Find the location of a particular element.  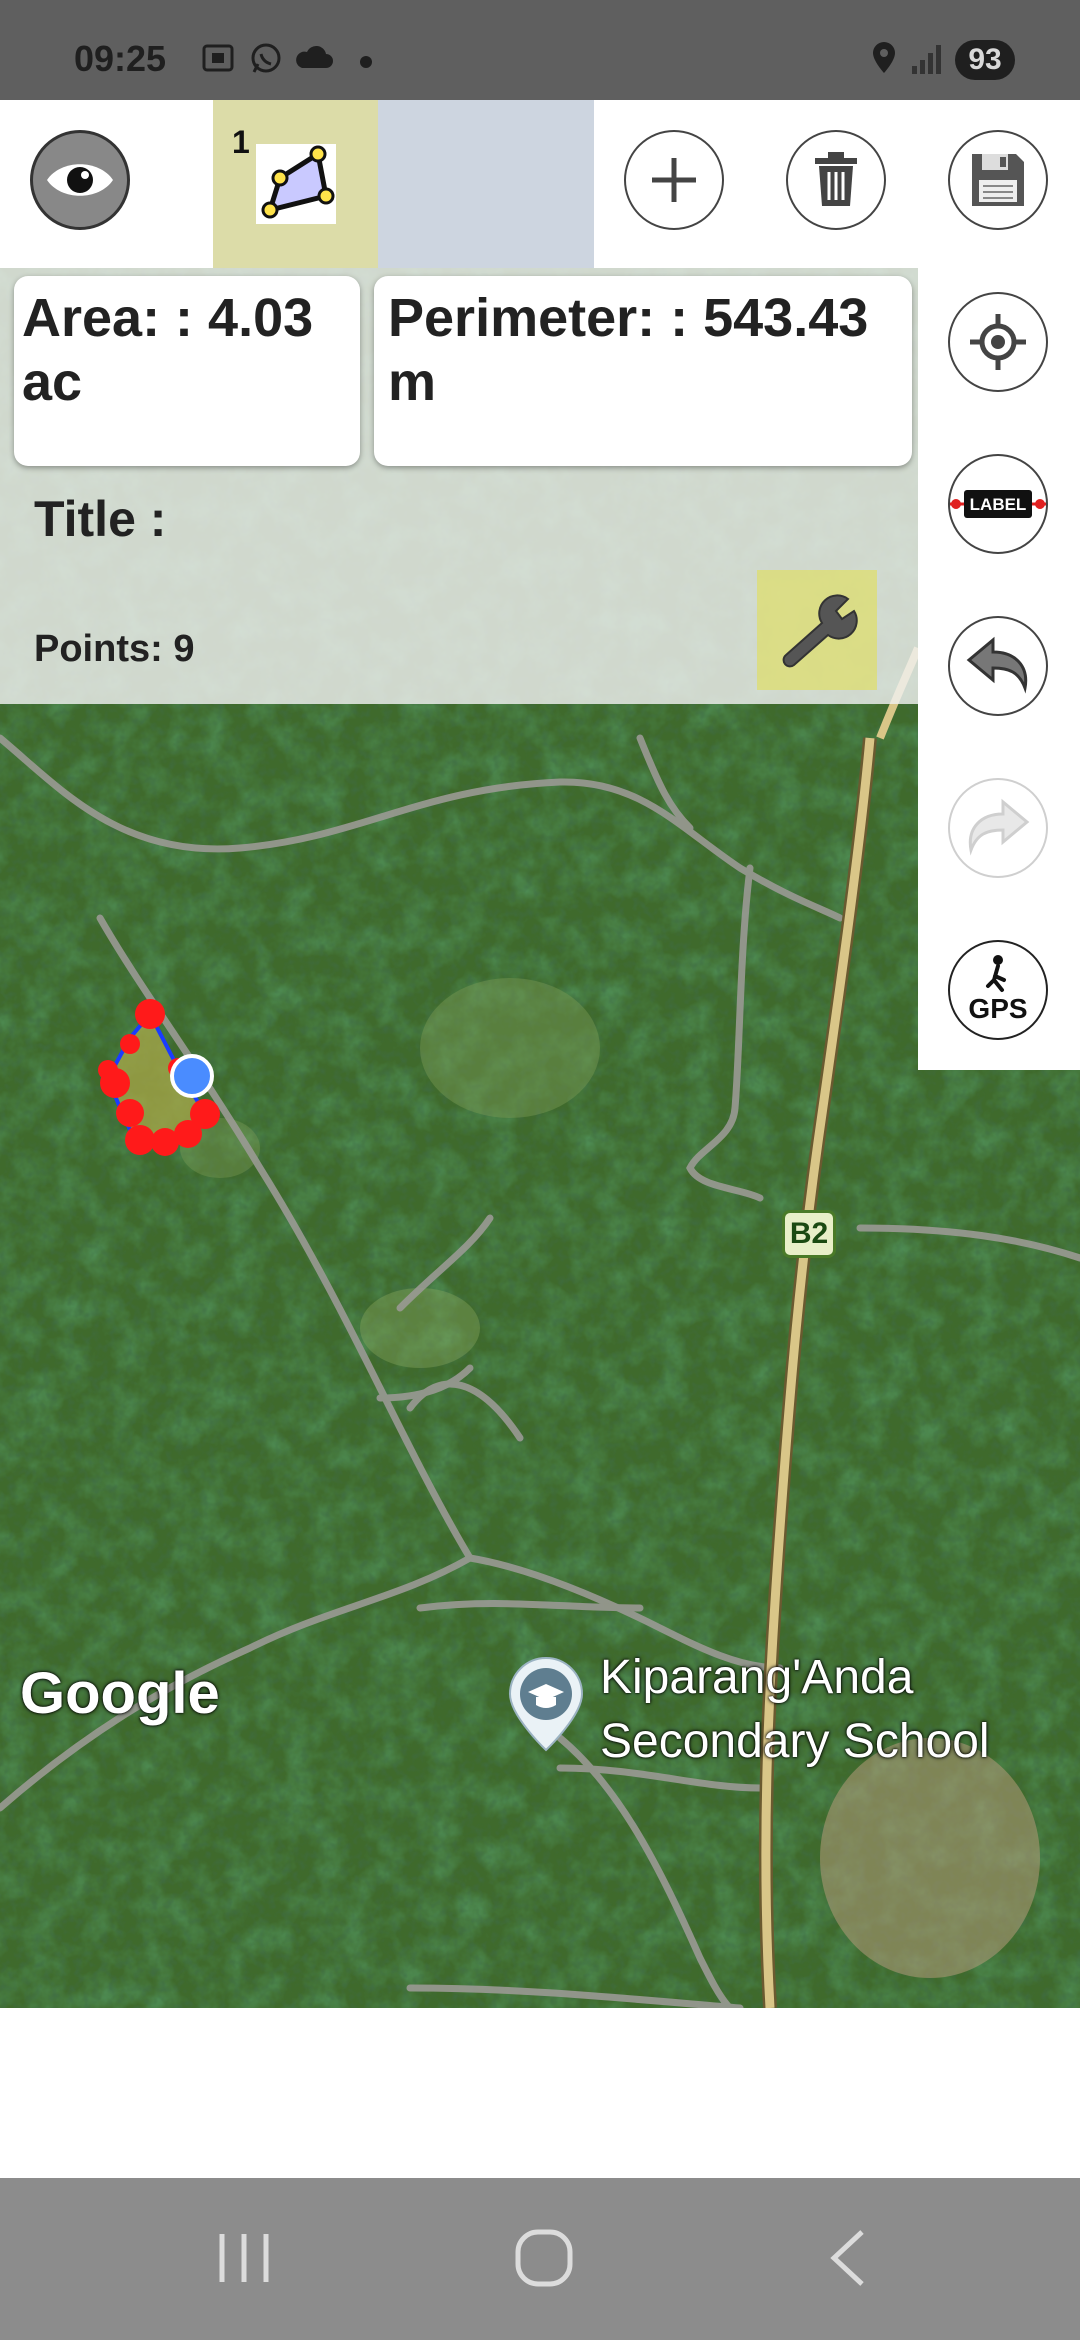

google-attribution: Google is located at coordinates (120, 1693).